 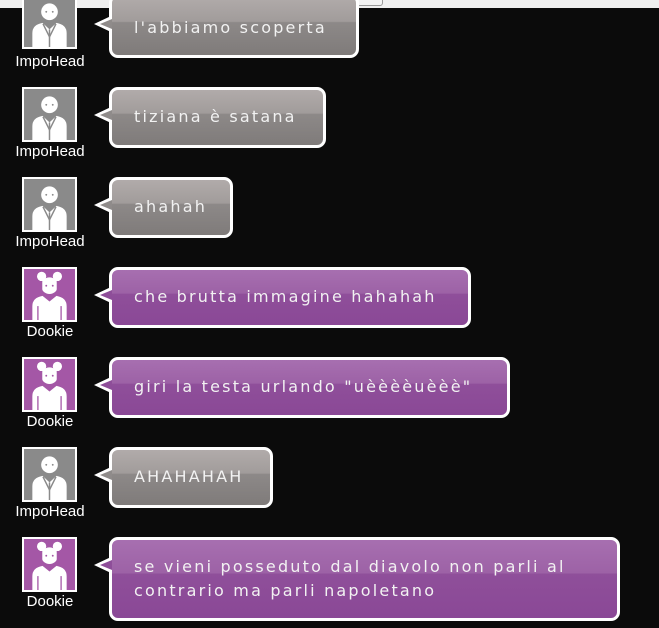 What do you see at coordinates (309, 387) in the screenshot?
I see `message-bubble: giri la testa urlando "uèèèèuèèè"` at bounding box center [309, 387].